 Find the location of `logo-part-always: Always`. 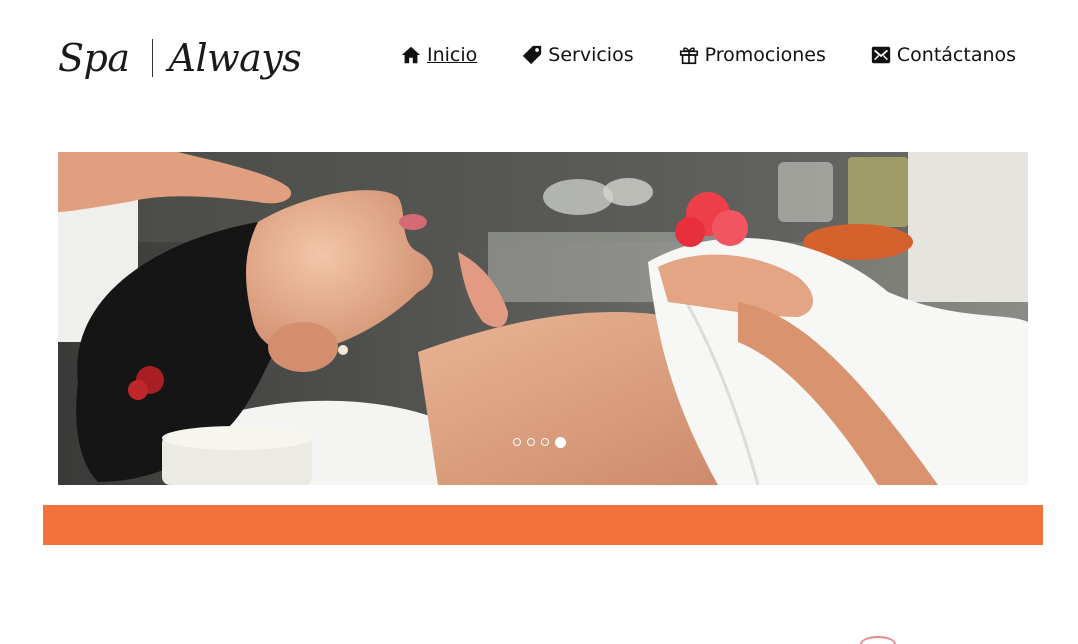

logo-part-always: Always is located at coordinates (235, 58).